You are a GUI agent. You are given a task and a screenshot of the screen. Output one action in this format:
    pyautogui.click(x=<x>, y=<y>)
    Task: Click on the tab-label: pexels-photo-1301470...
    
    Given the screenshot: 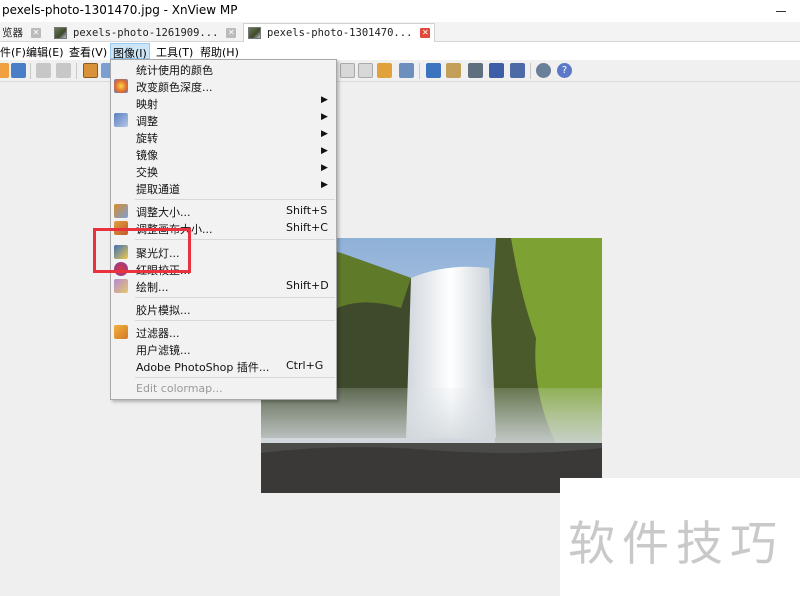 What is the action you would take?
    pyautogui.click(x=340, y=33)
    